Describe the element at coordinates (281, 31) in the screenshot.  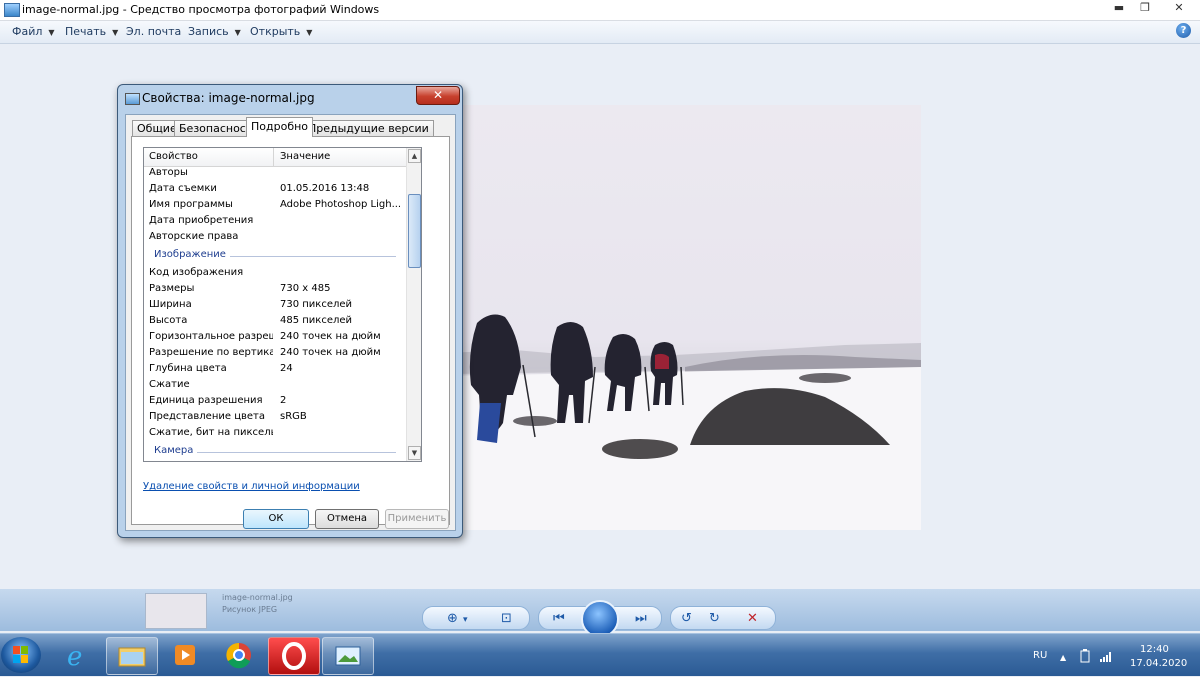
I see `menu-open: Открыть ▼` at that location.